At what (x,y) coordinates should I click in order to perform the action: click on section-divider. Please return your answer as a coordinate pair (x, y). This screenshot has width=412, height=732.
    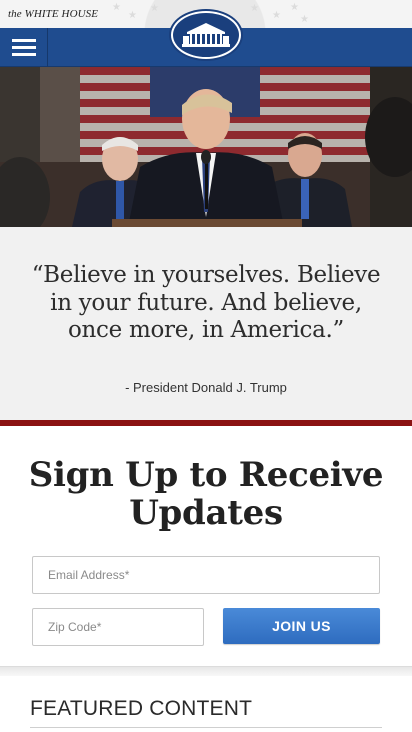
    Looking at the image, I should click on (206, 423).